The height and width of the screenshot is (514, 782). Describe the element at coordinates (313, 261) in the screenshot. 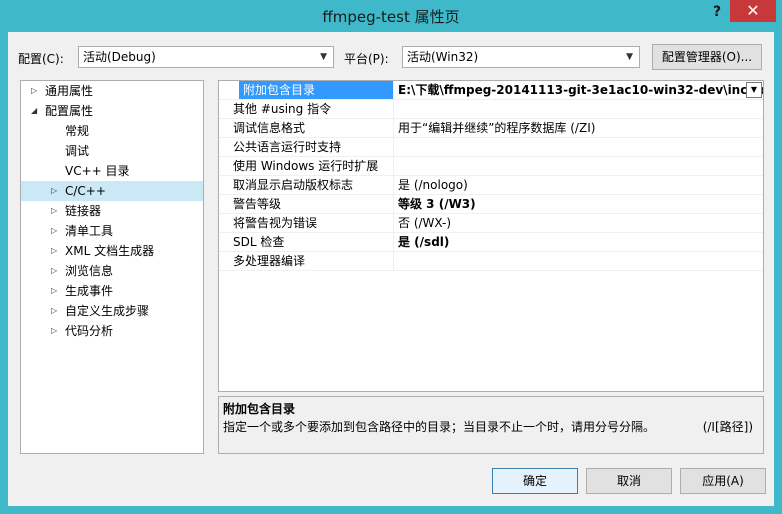

I see `property-name: 多处理器编译` at that location.